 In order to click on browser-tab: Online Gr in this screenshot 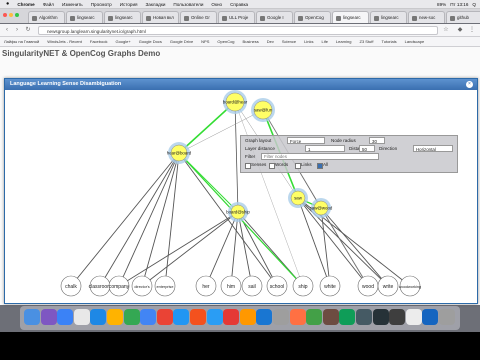, I will do `click(198, 17)`.